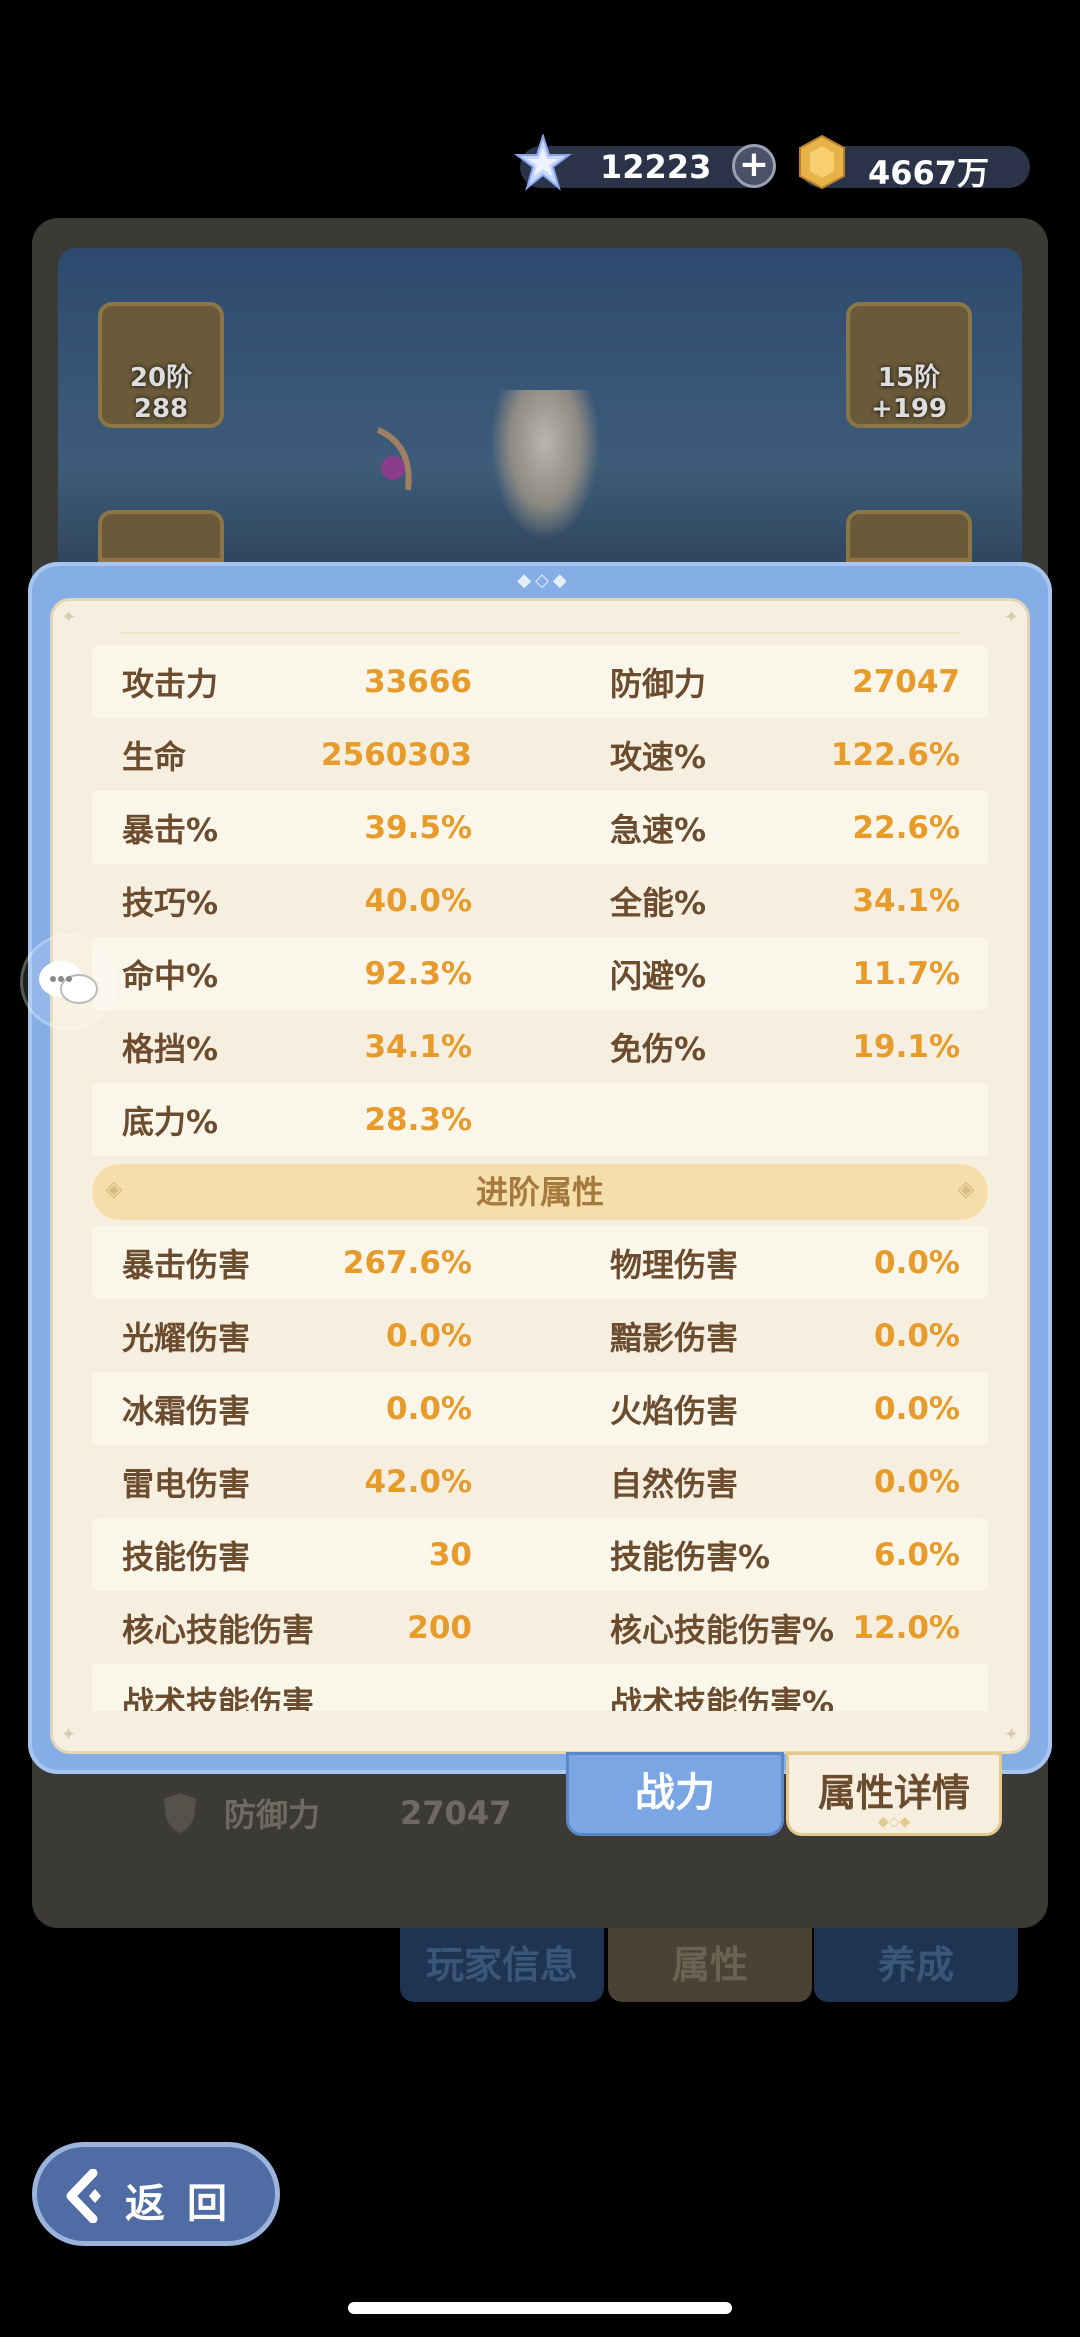 The height and width of the screenshot is (2337, 1080). I want to click on attribute-details-button: 属性详情 ◆◇◆, so click(894, 1794).